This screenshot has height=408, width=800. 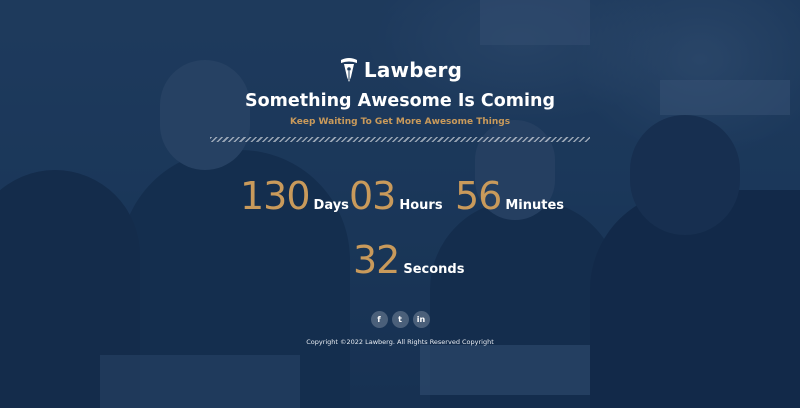 I want to click on linkedin-icon: in, so click(x=421, y=319).